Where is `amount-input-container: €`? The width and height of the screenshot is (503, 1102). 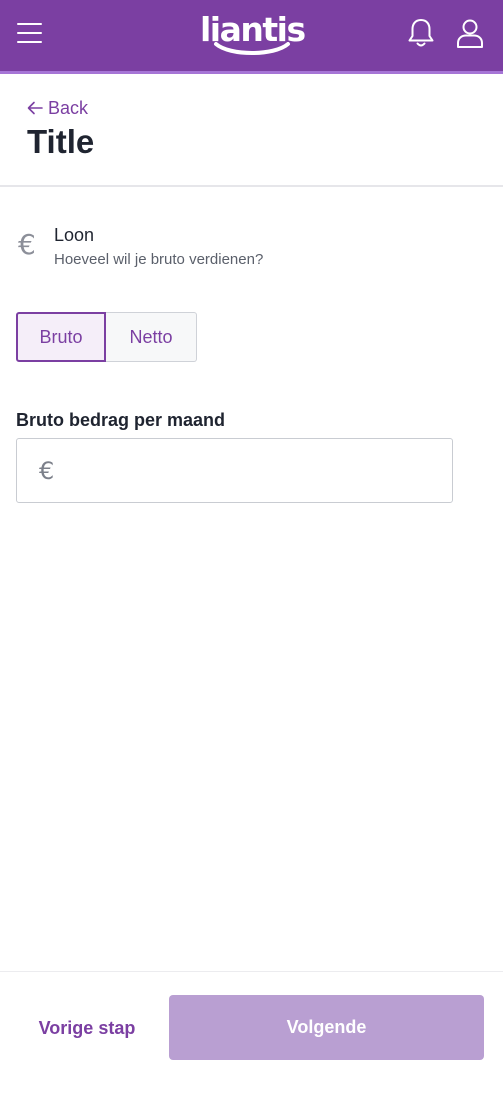 amount-input-container: € is located at coordinates (234, 470).